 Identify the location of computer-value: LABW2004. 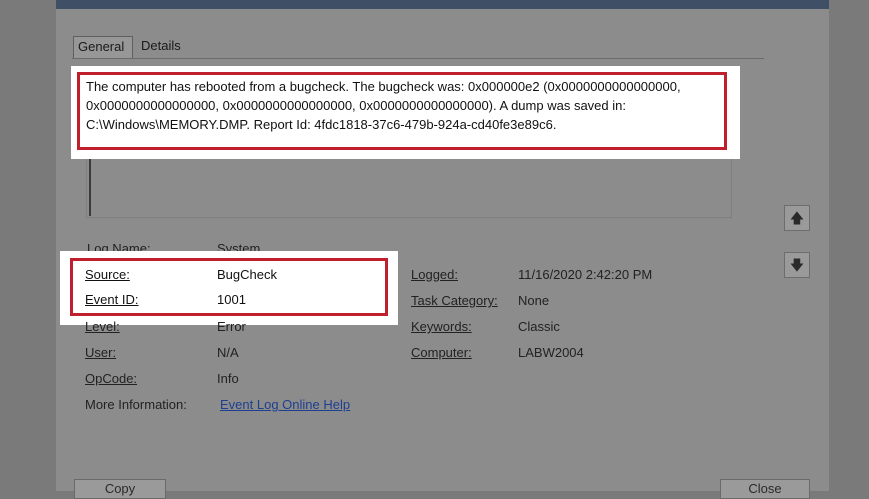
(551, 352).